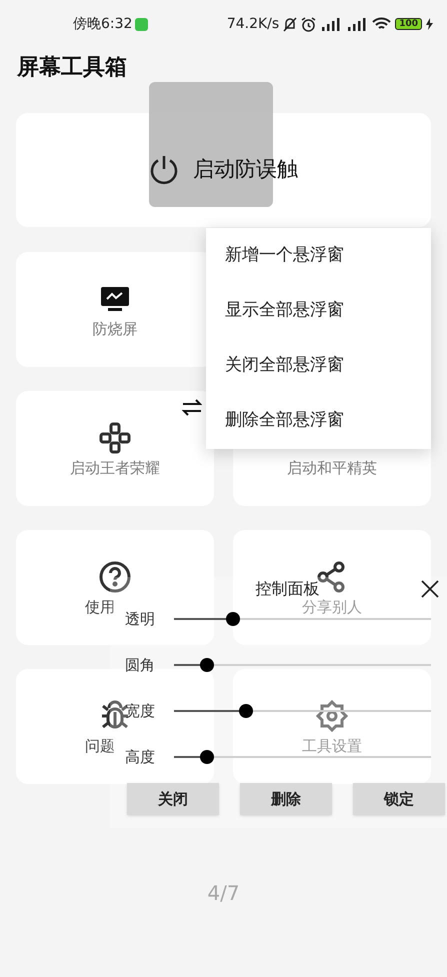 This screenshot has width=447, height=977. Describe the element at coordinates (115, 468) in the screenshot. I see `tool-card-label: 启动王者荣耀` at that location.